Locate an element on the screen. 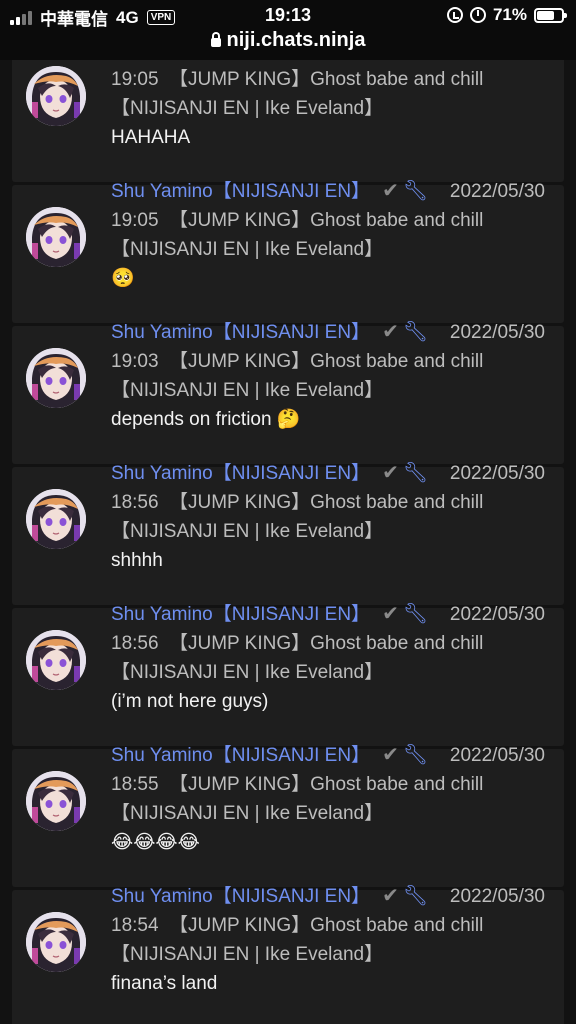 Image resolution: width=576 pixels, height=1024 pixels. message-text: finana’s land is located at coordinates (164, 983).